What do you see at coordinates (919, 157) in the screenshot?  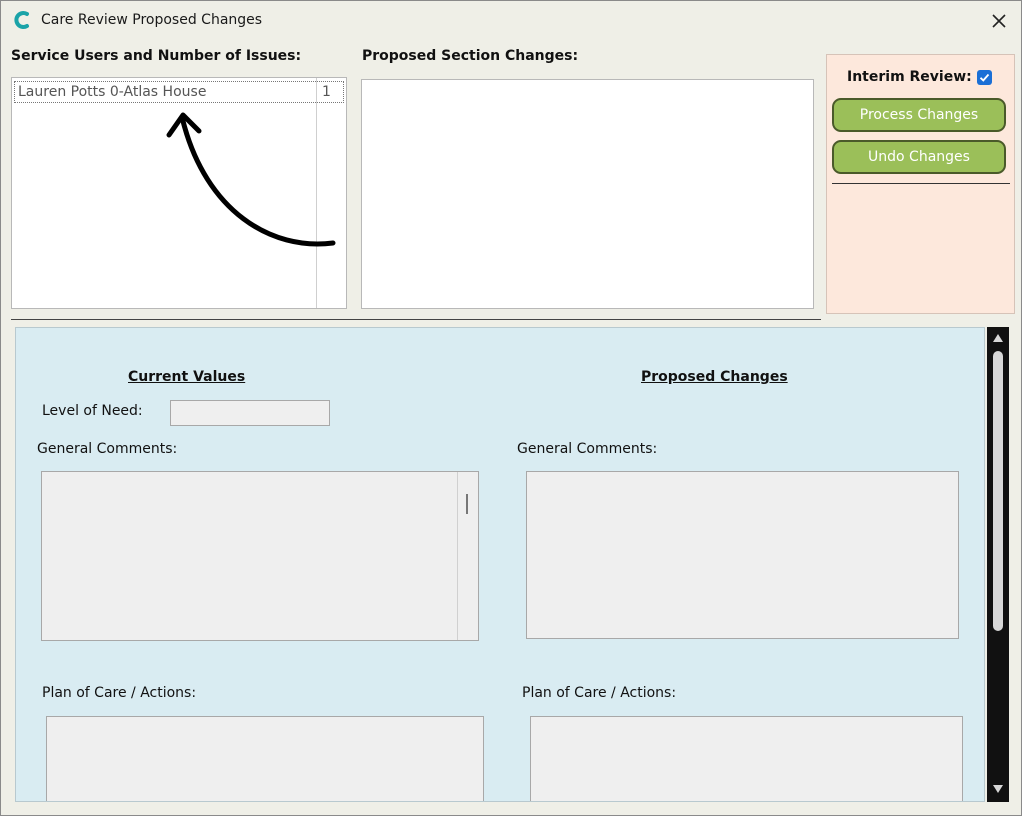 I see `undo-changes-button: Undo Changes` at bounding box center [919, 157].